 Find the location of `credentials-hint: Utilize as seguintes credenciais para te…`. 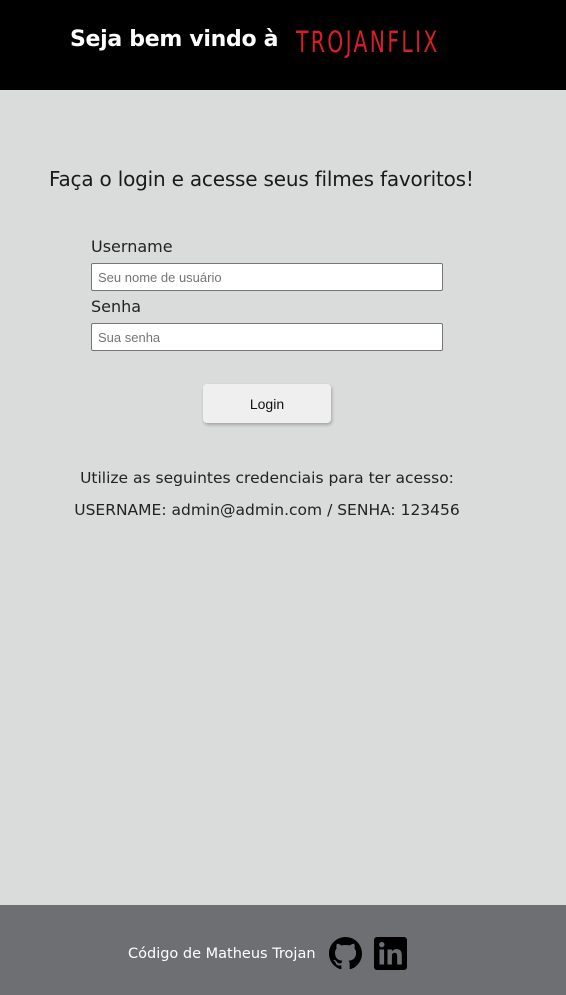

credentials-hint: Utilize as seguintes credenciais para te… is located at coordinates (267, 478).